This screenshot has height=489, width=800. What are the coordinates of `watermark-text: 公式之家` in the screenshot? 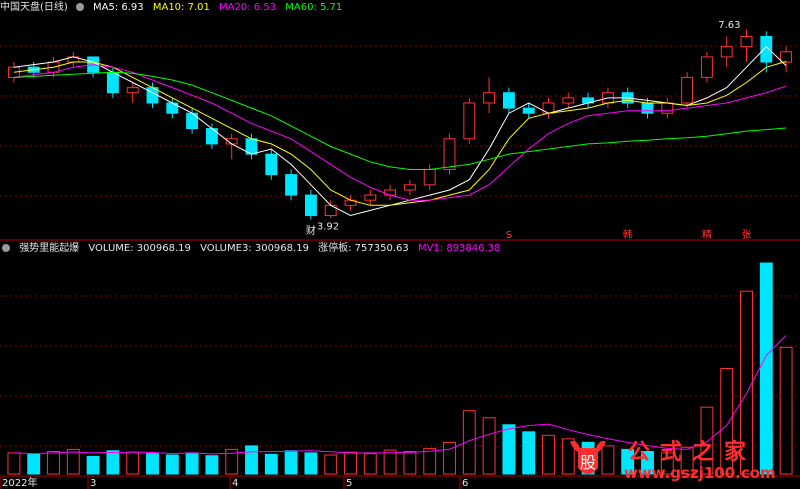 It's located at (692, 452).